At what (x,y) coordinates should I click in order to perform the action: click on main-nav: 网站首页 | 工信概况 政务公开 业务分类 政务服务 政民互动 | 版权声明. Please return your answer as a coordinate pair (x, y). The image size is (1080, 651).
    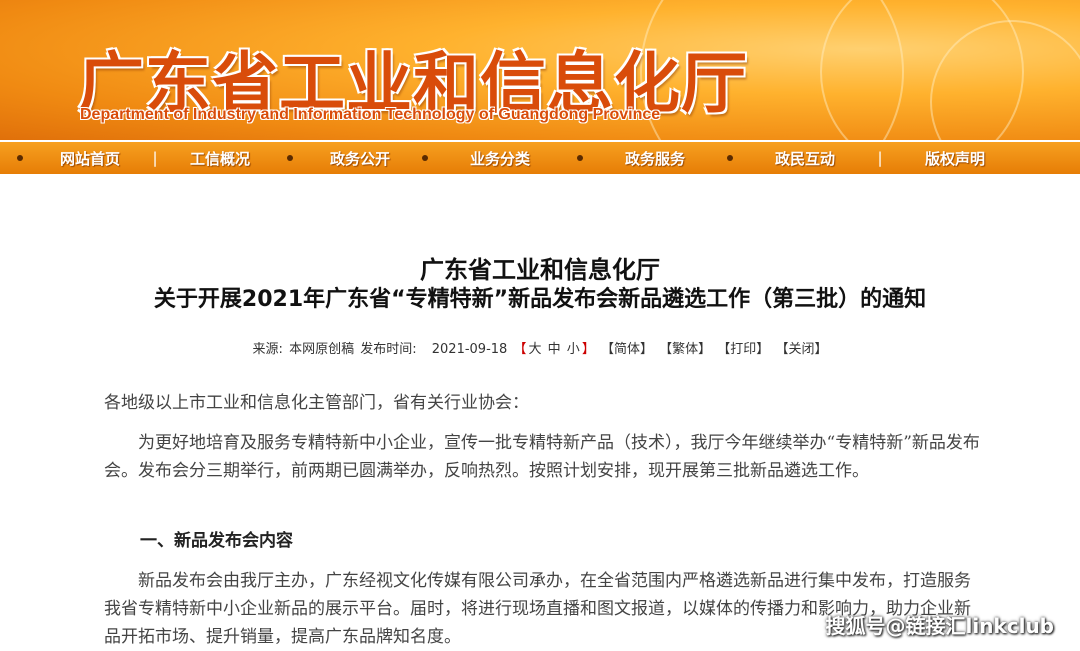
    Looking at the image, I should click on (540, 158).